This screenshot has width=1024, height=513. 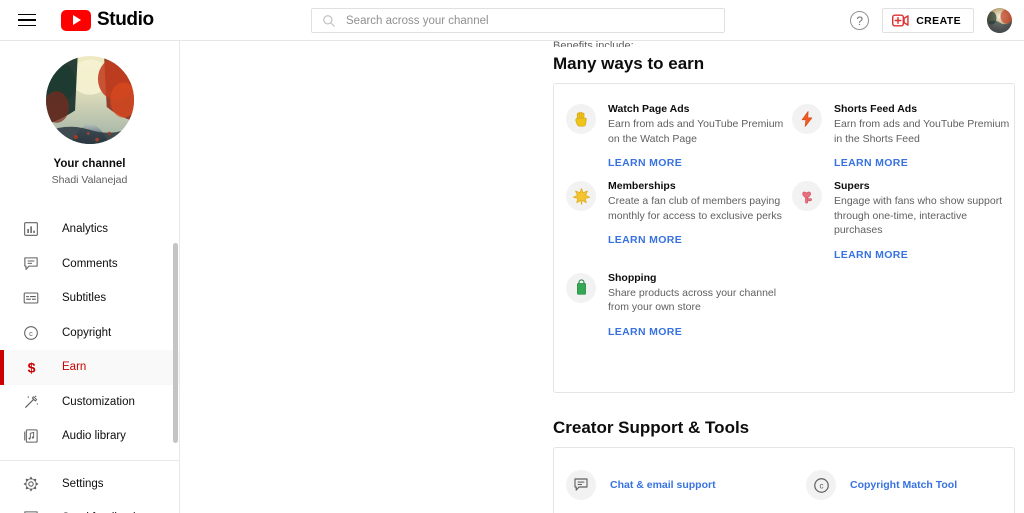 What do you see at coordinates (175, 343) in the screenshot?
I see `sidebar-scrollbar` at bounding box center [175, 343].